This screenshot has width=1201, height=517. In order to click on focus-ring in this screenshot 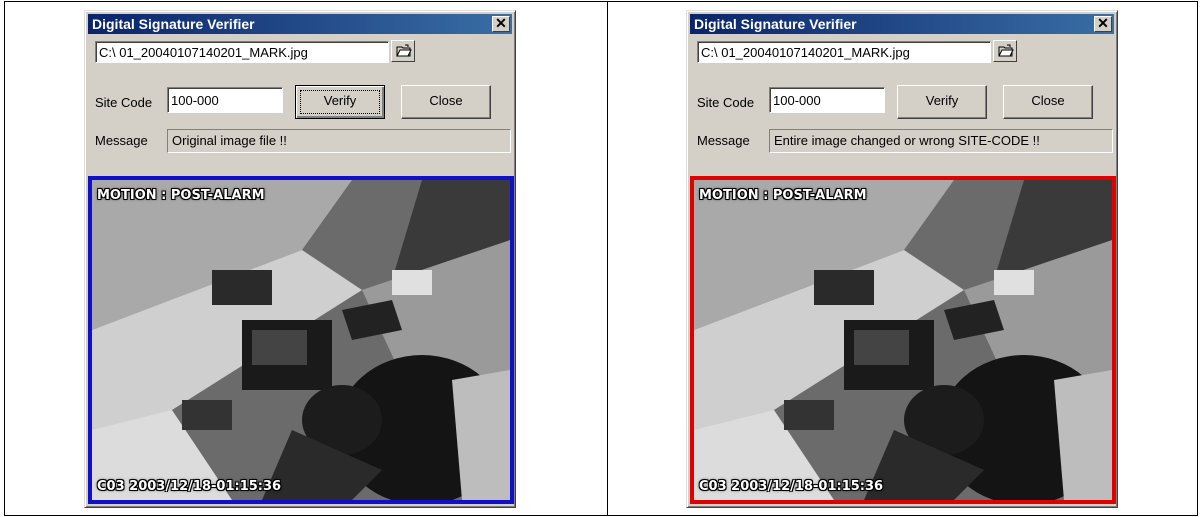, I will do `click(340, 102)`.